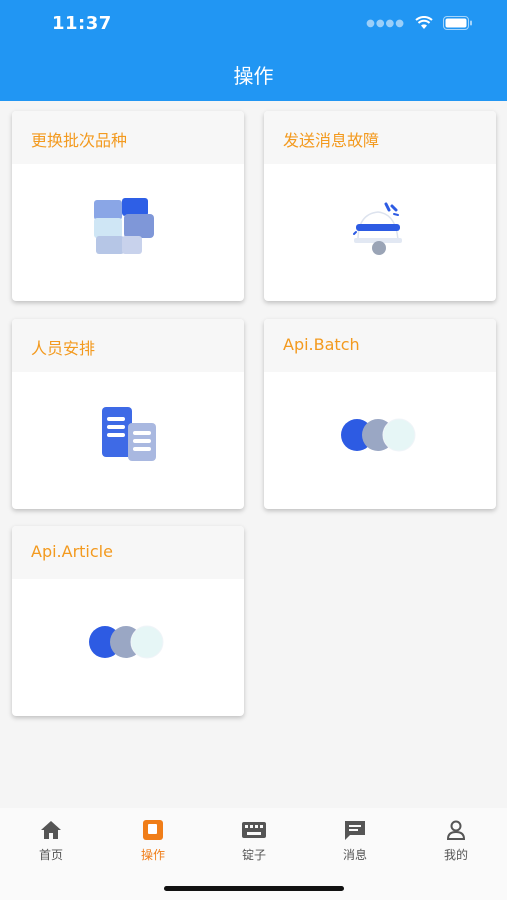 The height and width of the screenshot is (900, 507). Describe the element at coordinates (354, 855) in the screenshot. I see `tab-label: 消息` at that location.